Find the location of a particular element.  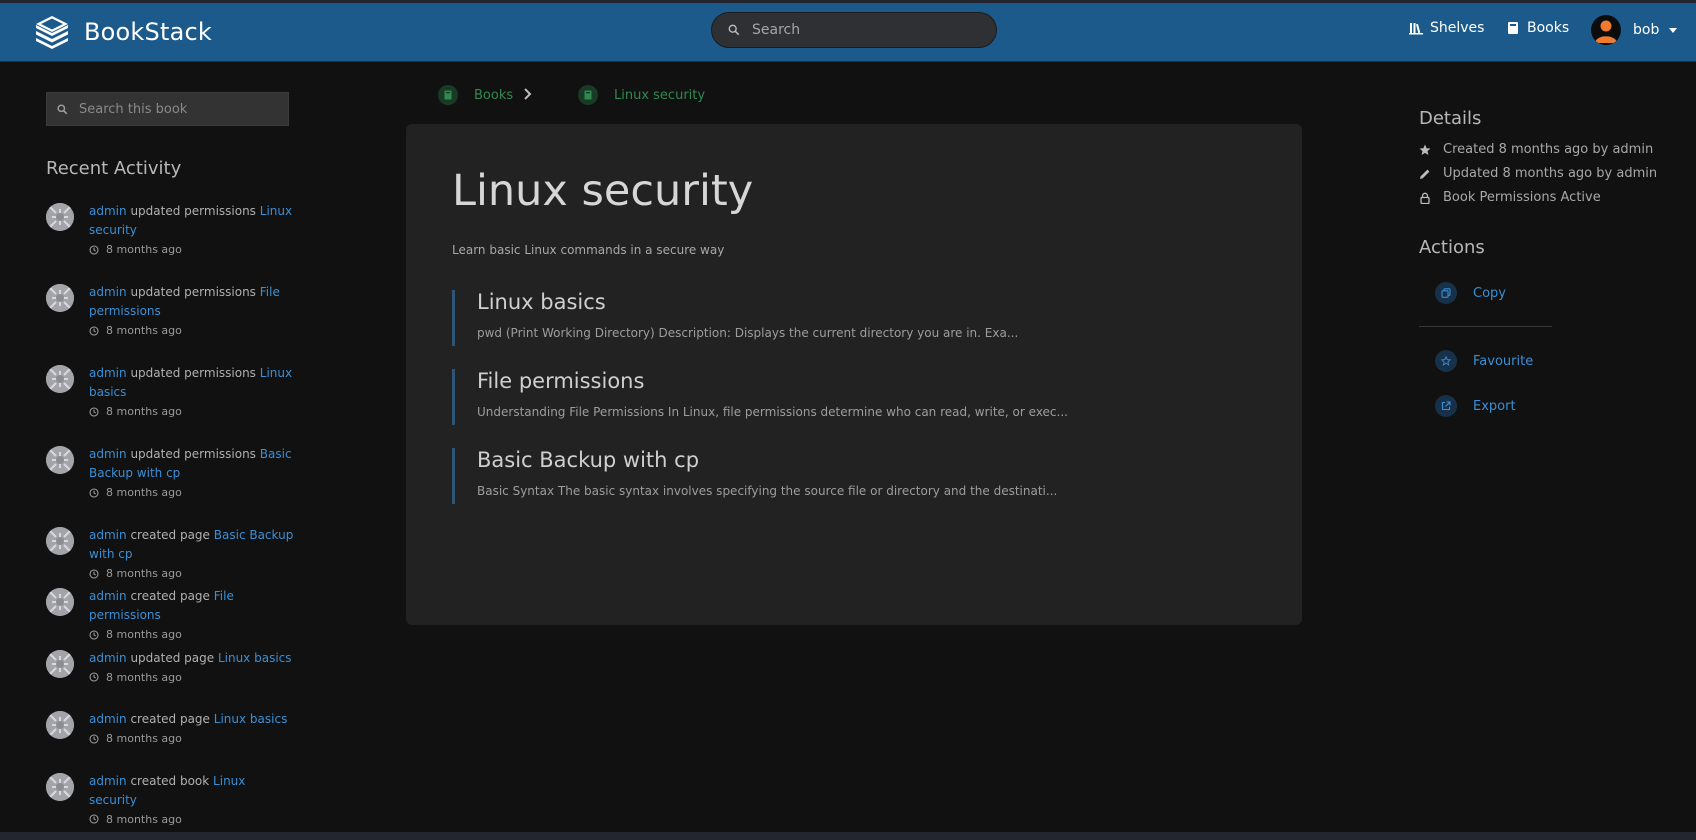

actions-title: Actions is located at coordinates (1452, 247).